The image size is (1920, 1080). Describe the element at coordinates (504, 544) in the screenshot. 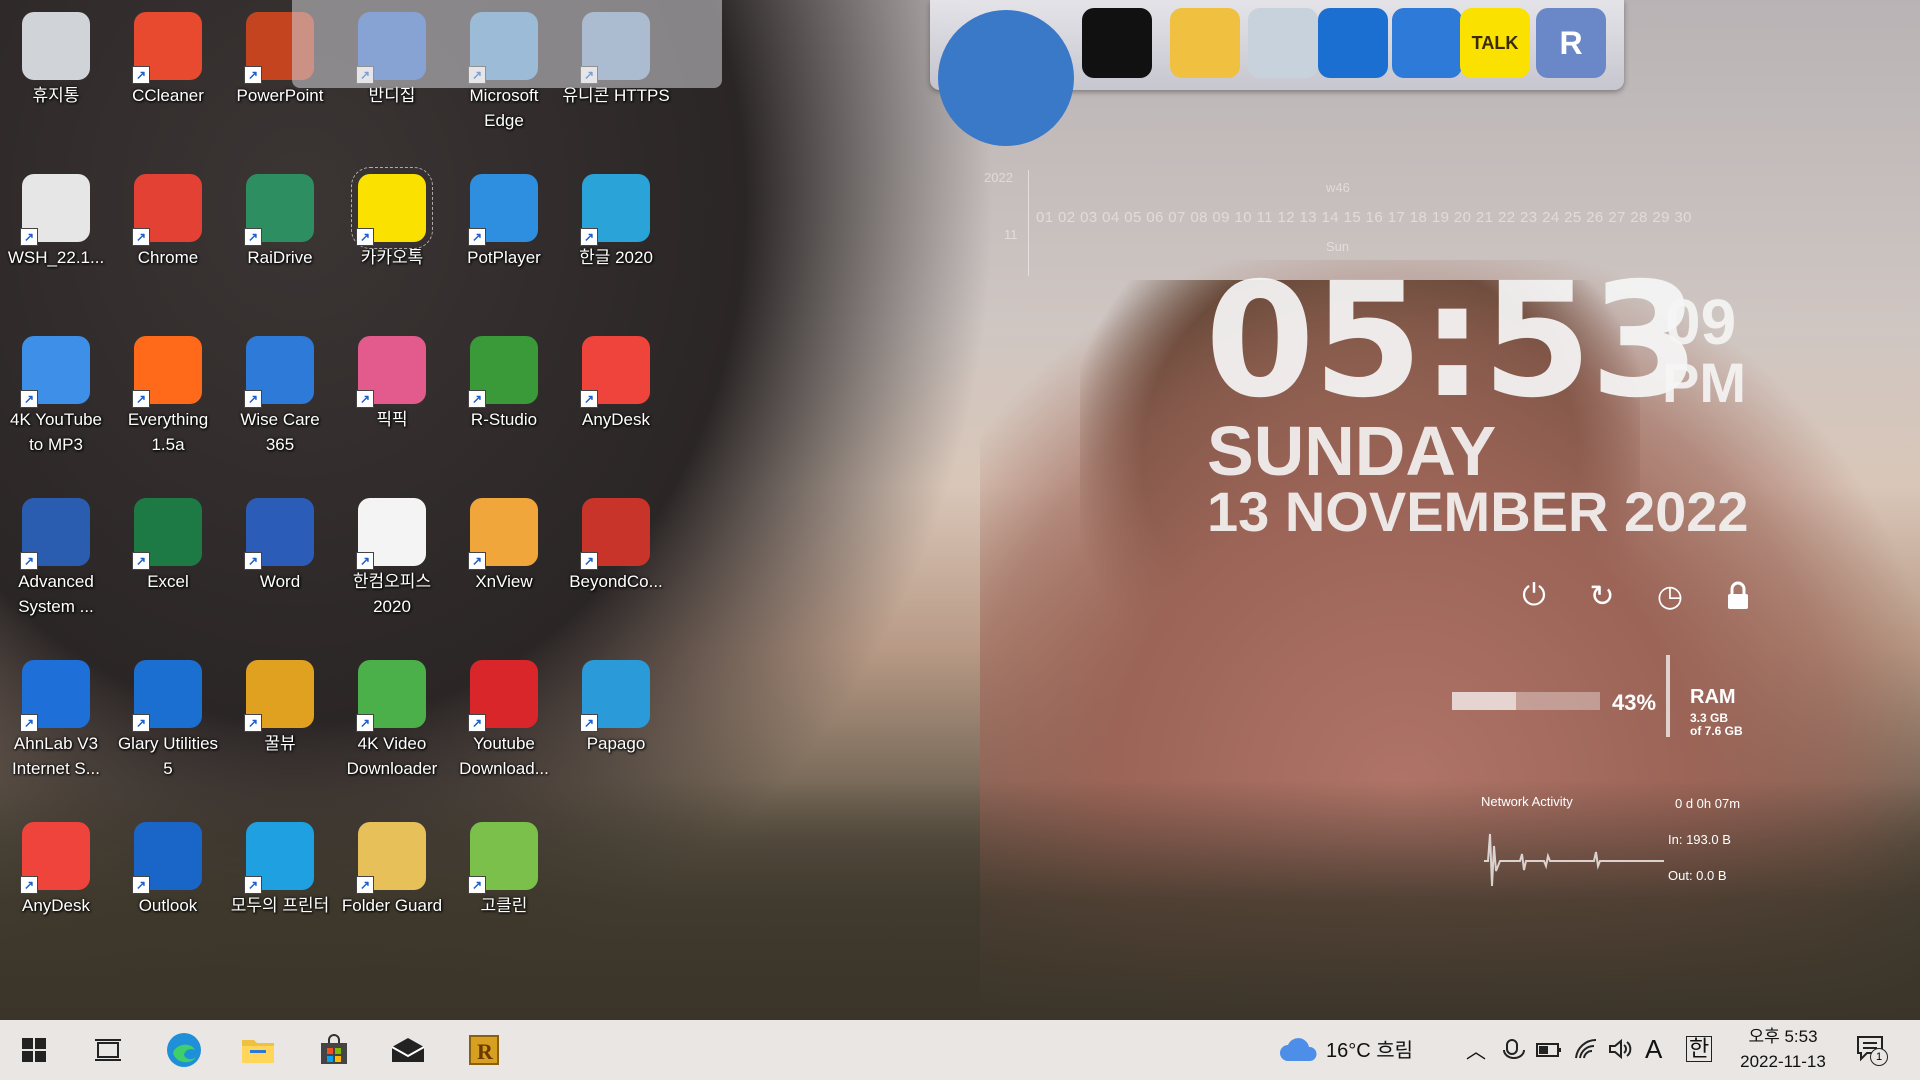

I see `desktop-icon: ↗ XnView` at that location.